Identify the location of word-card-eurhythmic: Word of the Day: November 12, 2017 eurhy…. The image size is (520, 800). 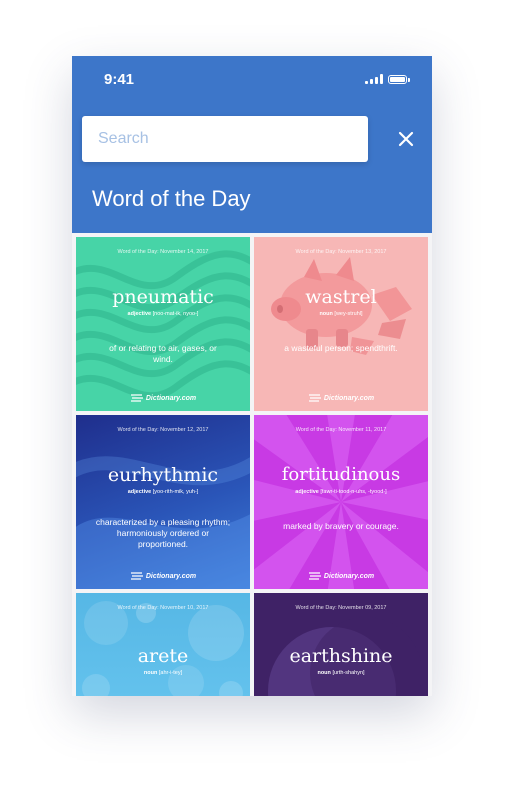
(163, 502).